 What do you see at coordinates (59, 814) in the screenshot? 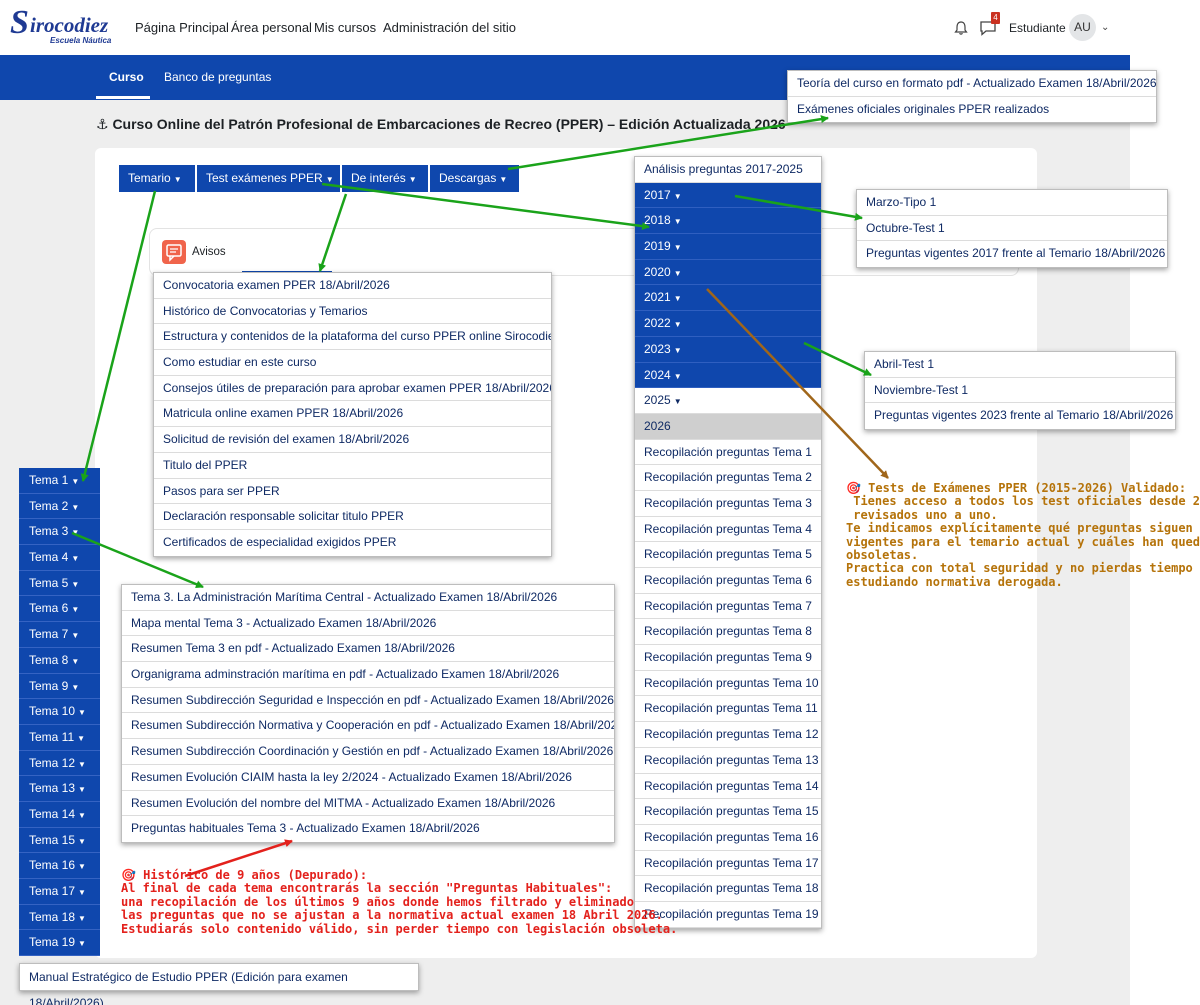
I see `tema-item-14: Tema 14 ▼` at bounding box center [59, 814].